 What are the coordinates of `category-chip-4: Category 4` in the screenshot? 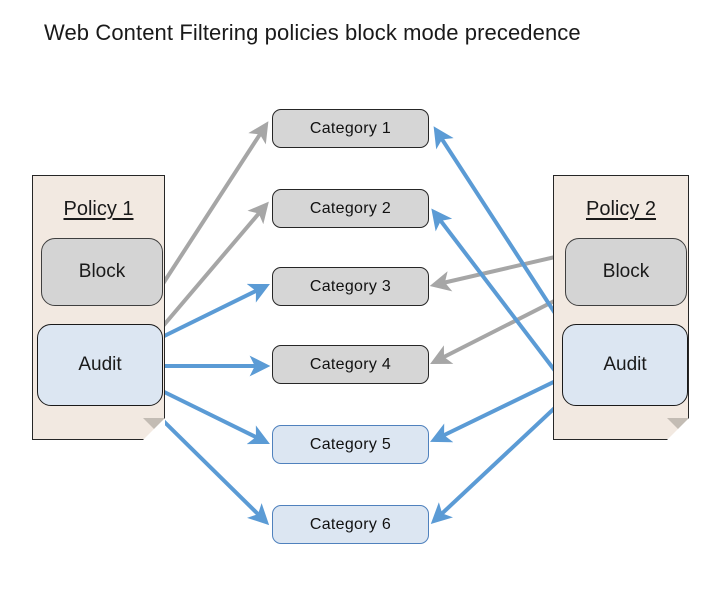 It's located at (350, 364).